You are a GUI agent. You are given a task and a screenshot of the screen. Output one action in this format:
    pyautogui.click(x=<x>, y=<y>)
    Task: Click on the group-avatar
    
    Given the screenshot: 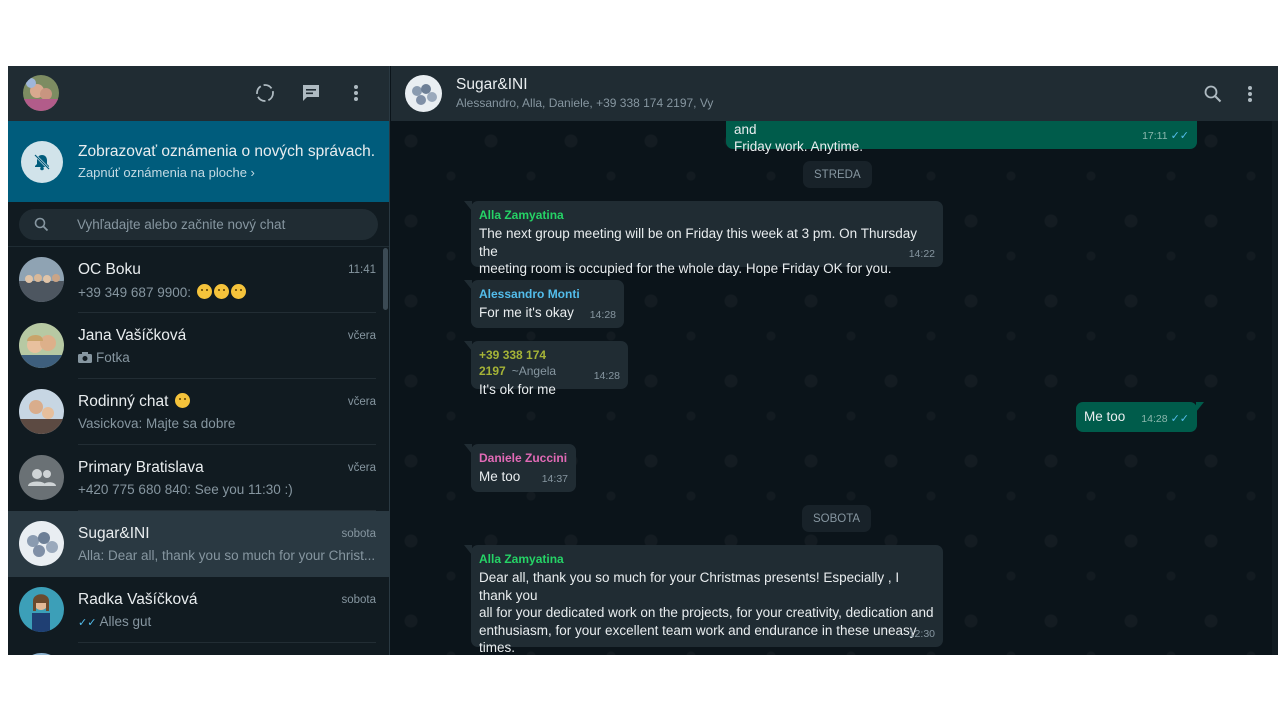 What is the action you would take?
    pyautogui.click(x=423, y=93)
    